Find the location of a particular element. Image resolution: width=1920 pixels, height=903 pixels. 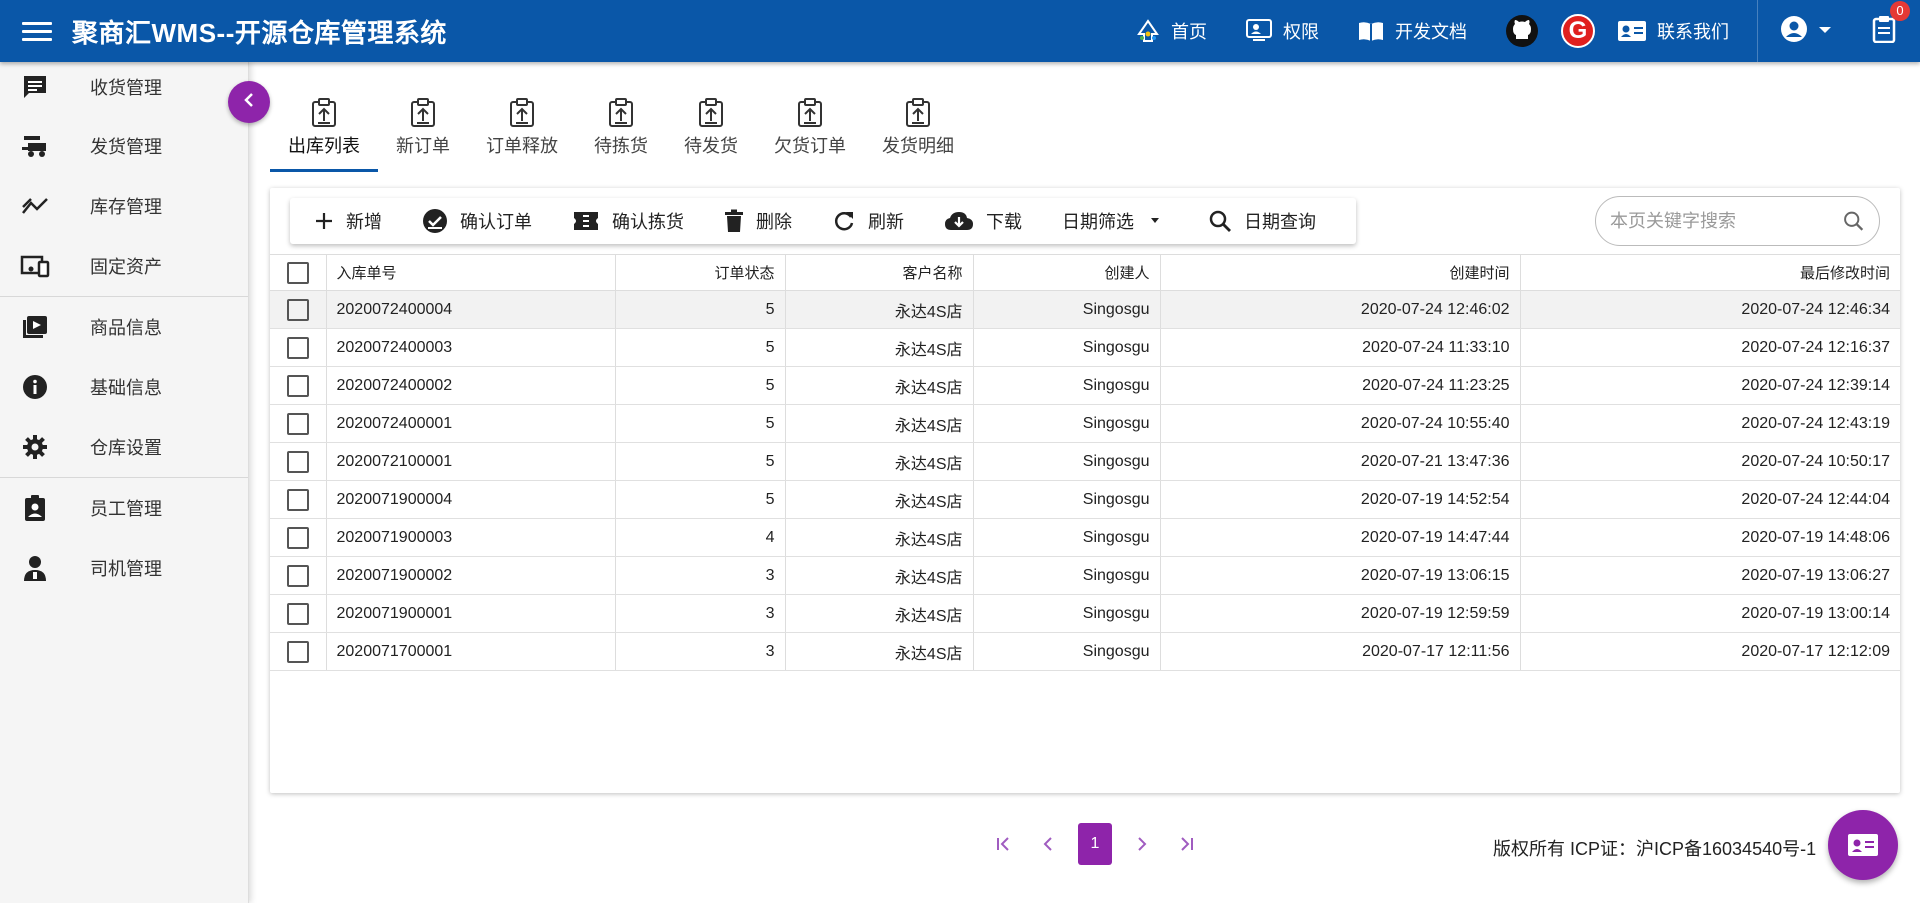

admin-panel-icon is located at coordinates (1259, 31).